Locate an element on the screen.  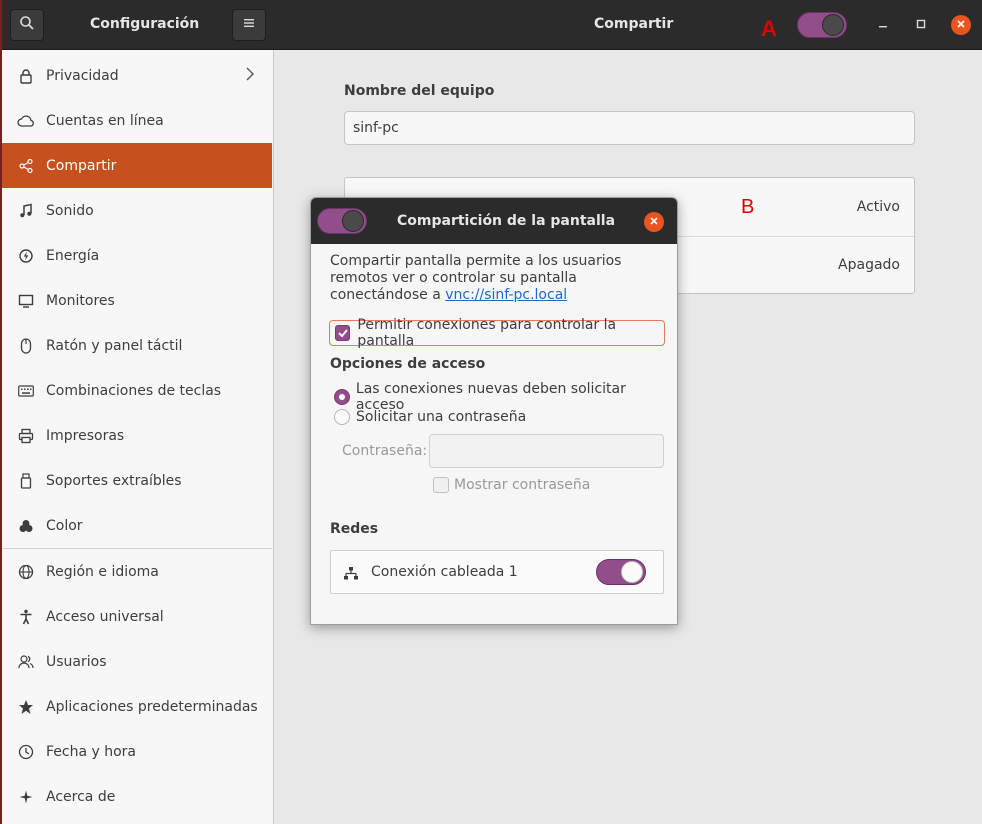
plus-icon is located at coordinates (26, 797).